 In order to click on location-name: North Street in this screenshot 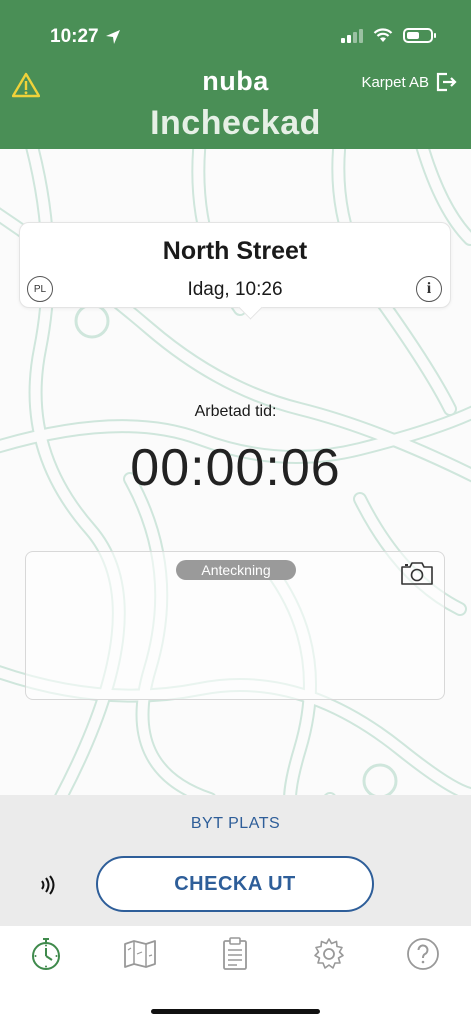, I will do `click(235, 251)`.